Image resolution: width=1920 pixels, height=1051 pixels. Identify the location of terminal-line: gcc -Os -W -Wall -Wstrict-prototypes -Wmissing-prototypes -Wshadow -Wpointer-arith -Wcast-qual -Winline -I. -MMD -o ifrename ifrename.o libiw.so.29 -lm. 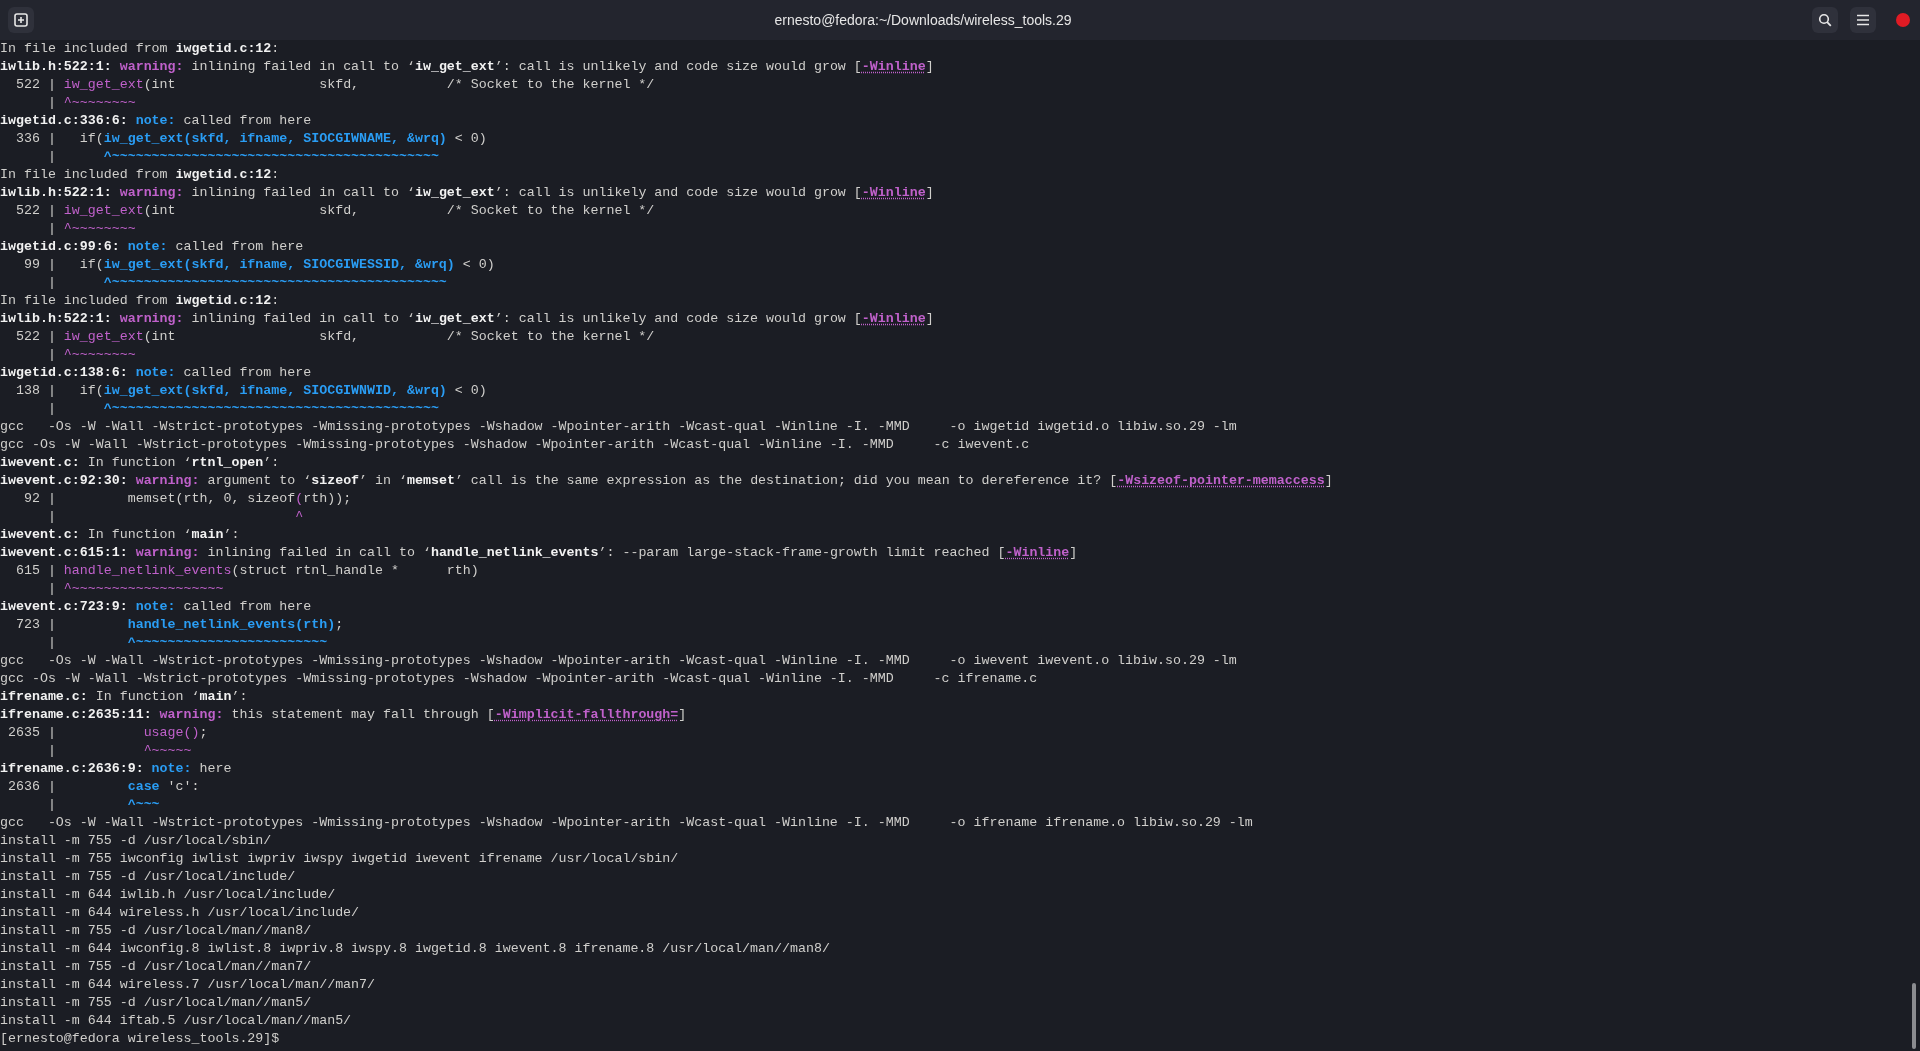
(626, 823).